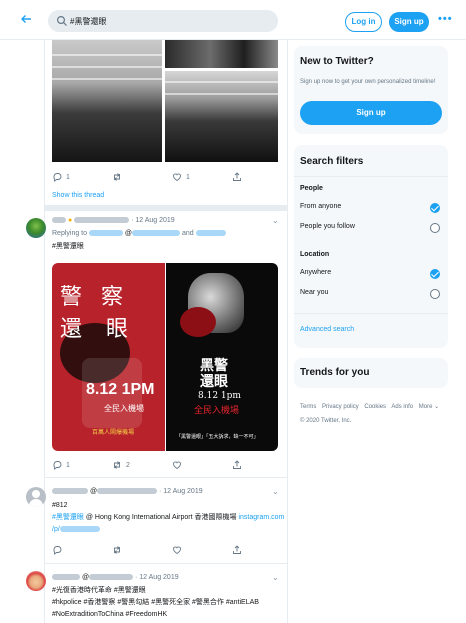  What do you see at coordinates (108, 357) in the screenshot?
I see `poster-left: 警 察 還 眼 8.12 1PM 全民入機場 百萬人鬧爆機場` at bounding box center [108, 357].